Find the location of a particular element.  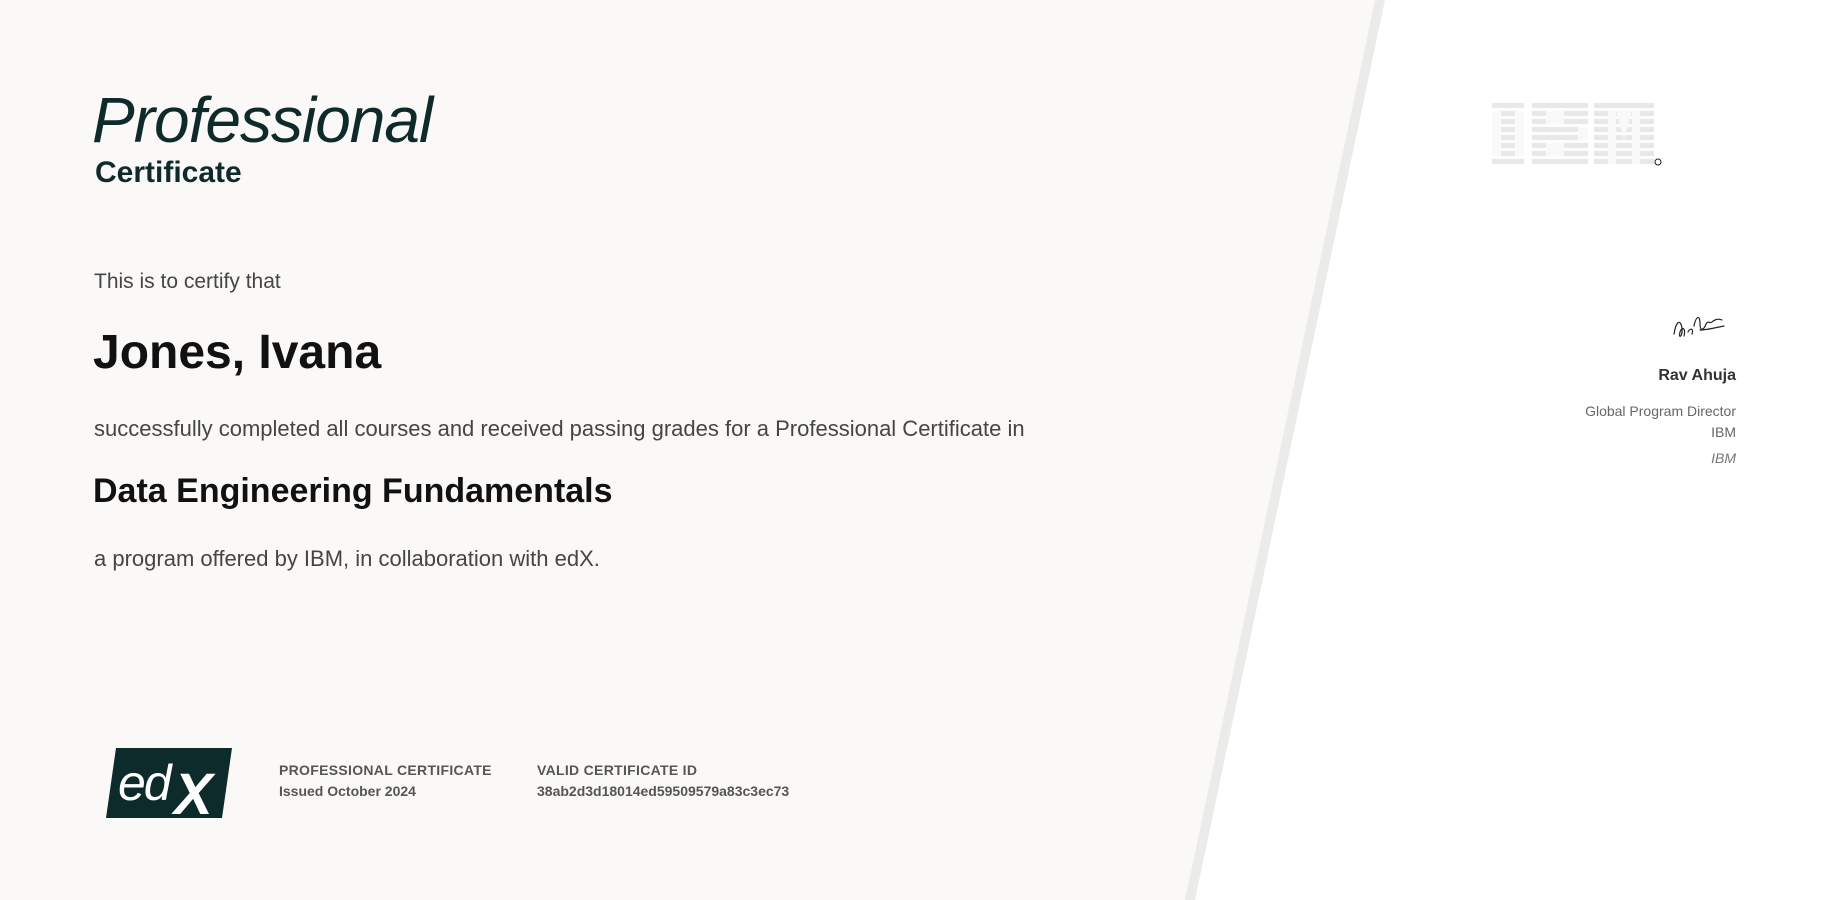

signature-icon is located at coordinates (1699, 326).